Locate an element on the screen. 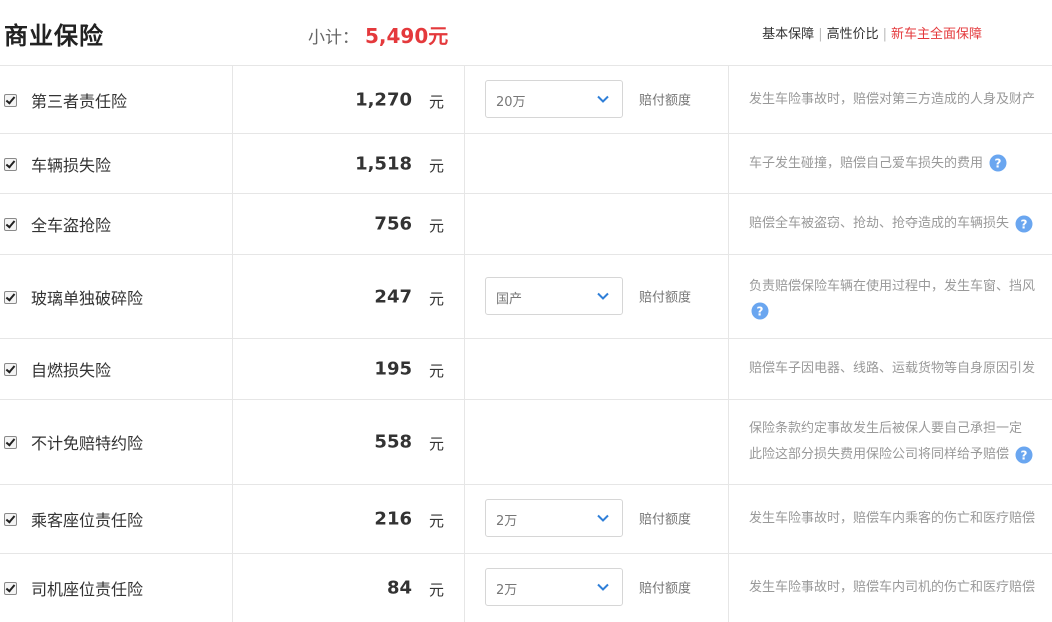 The image size is (1052, 622). insurance-description: 车子发生碰撞，赔偿自己爱车损失的费用? is located at coordinates (878, 164).